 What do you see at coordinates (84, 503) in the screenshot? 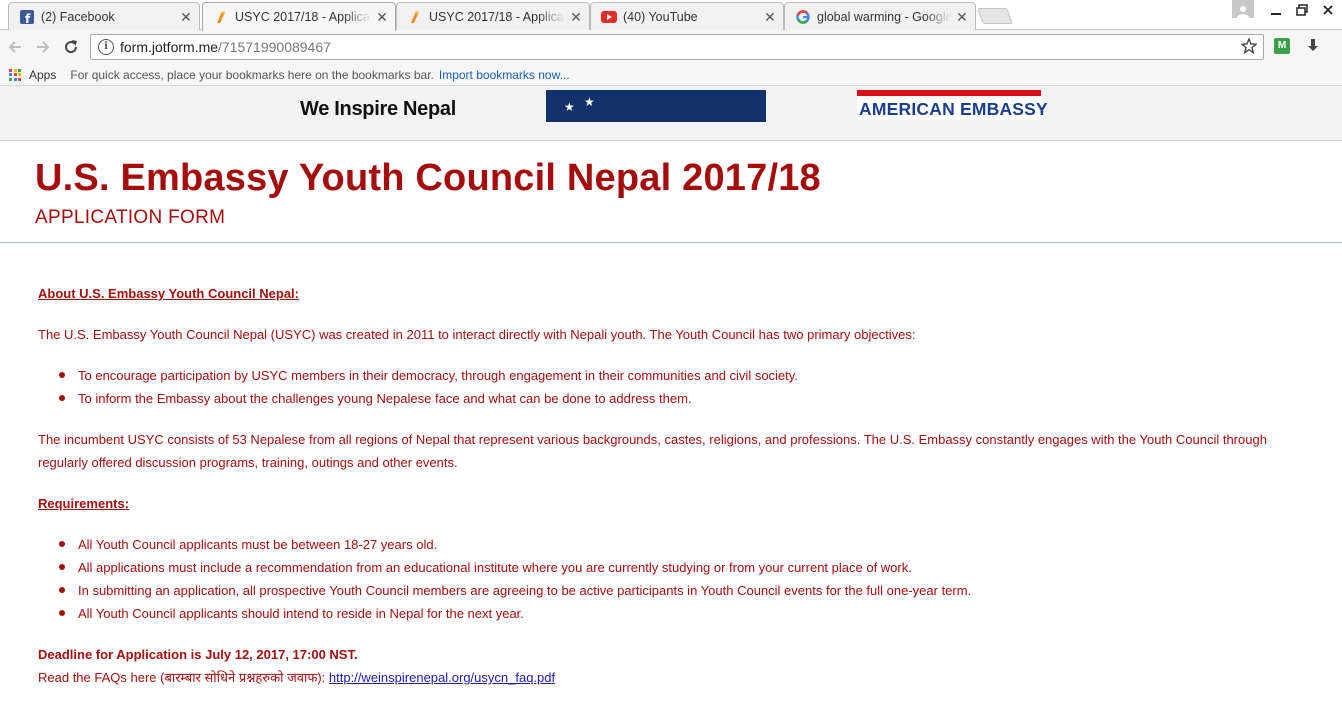
I see `requirements-heading: Requirements:` at bounding box center [84, 503].